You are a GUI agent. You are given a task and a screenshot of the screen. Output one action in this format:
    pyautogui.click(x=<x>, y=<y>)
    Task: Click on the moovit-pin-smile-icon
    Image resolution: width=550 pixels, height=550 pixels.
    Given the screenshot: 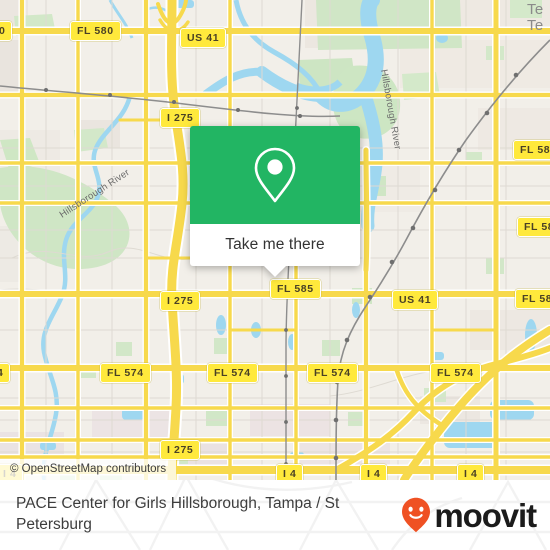 What is the action you would take?
    pyautogui.click(x=416, y=515)
    